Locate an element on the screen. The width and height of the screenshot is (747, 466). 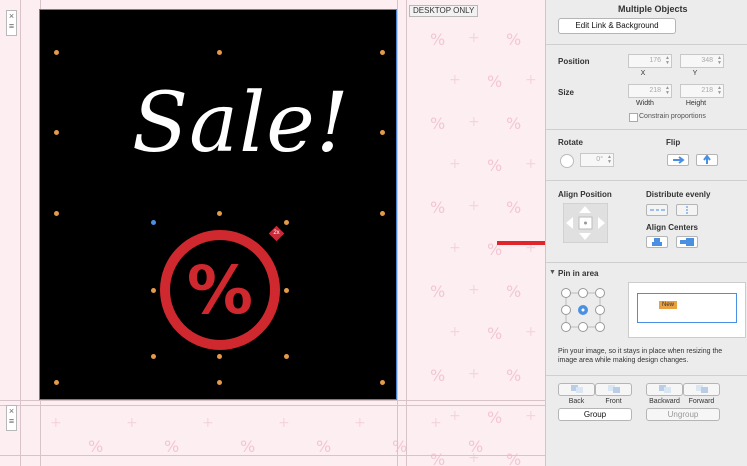
align-center-vertical-button is located at coordinates (657, 242).